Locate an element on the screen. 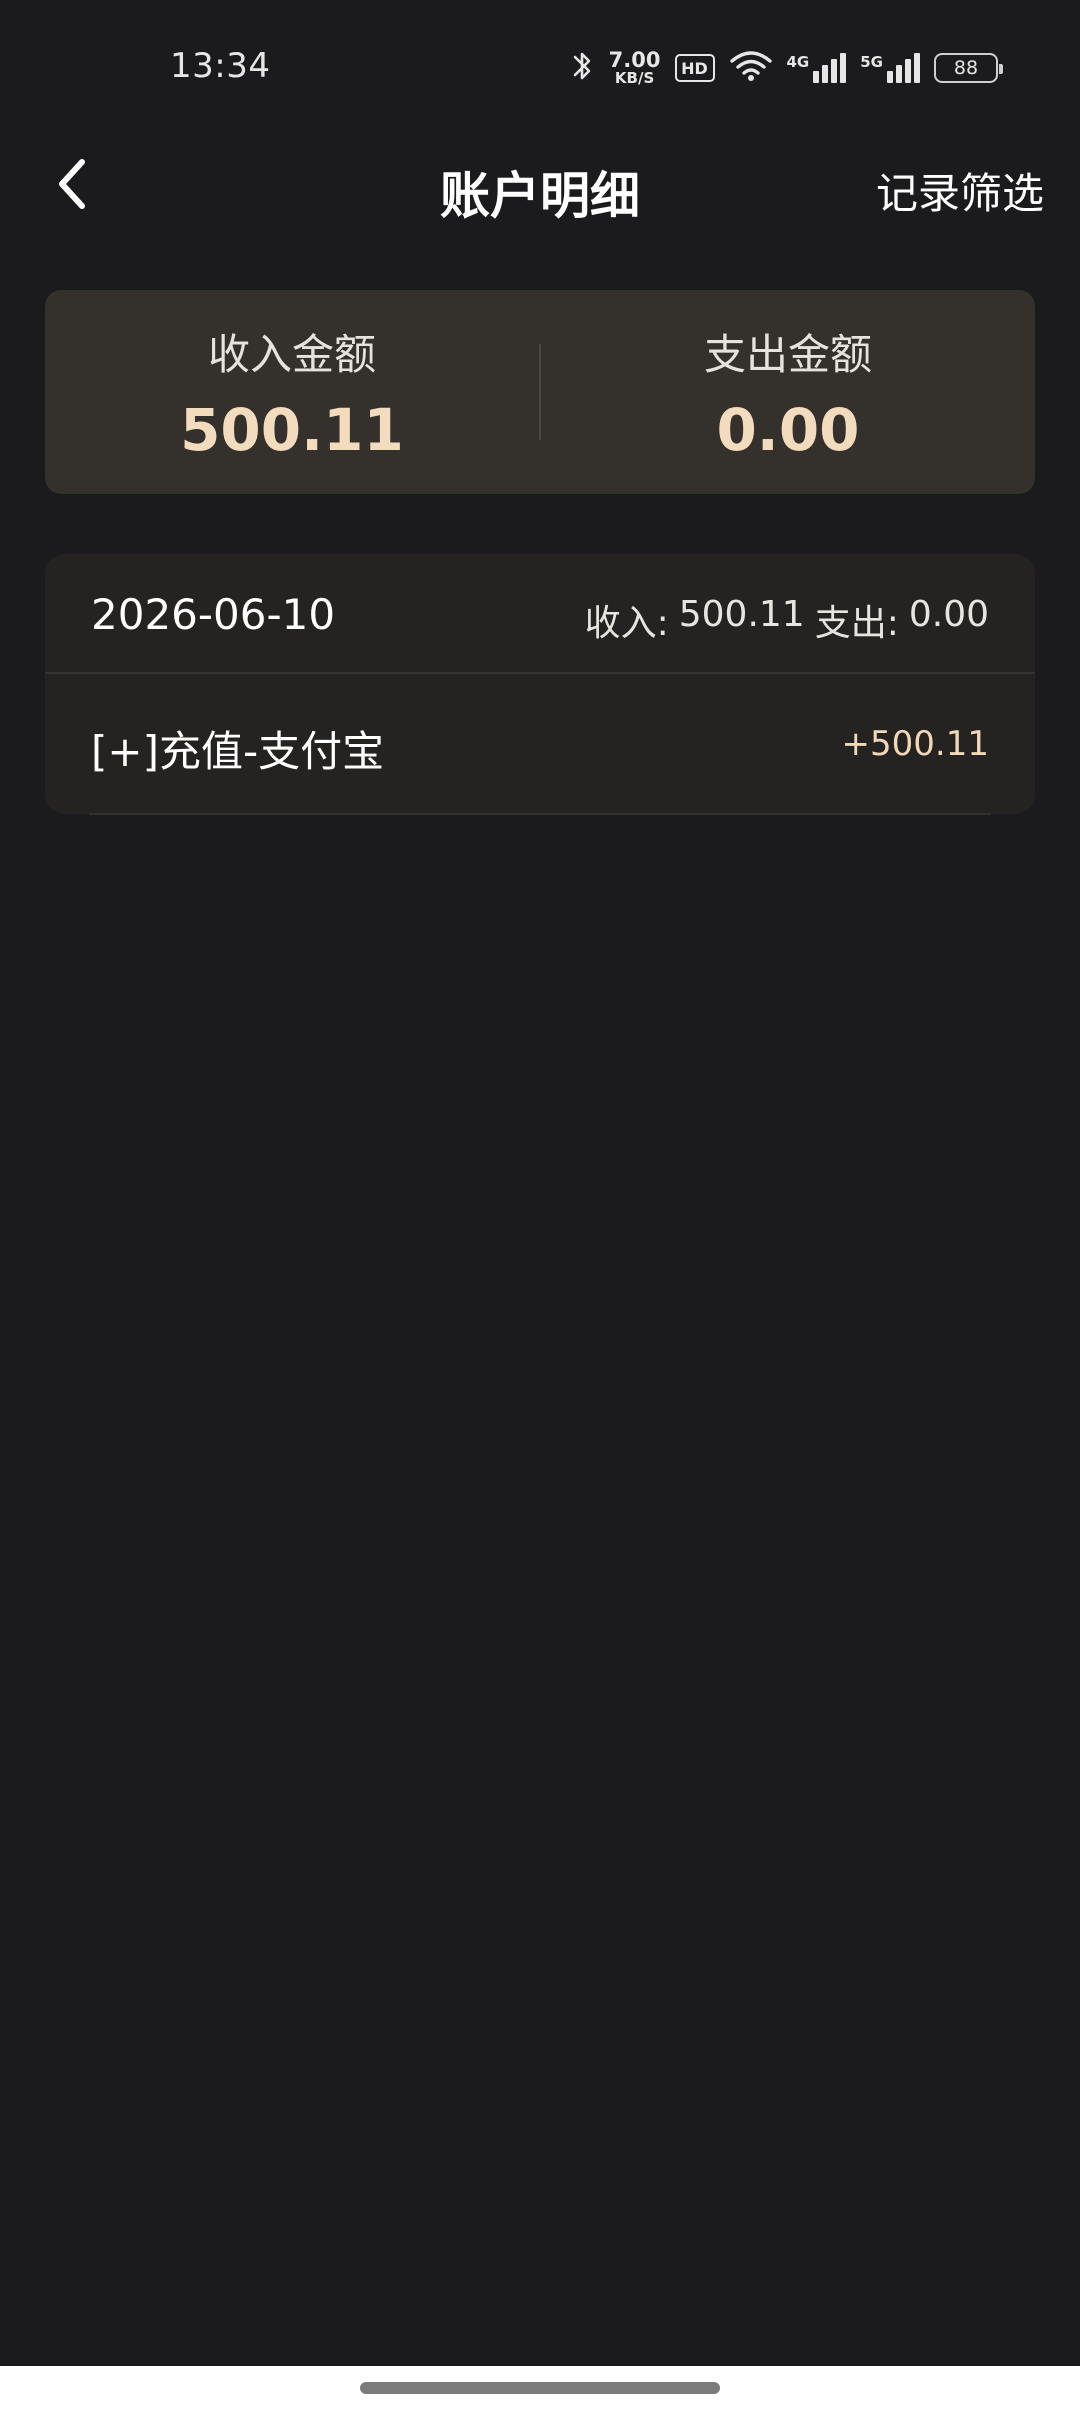  record-date: 2026-06-10 is located at coordinates (213, 614).